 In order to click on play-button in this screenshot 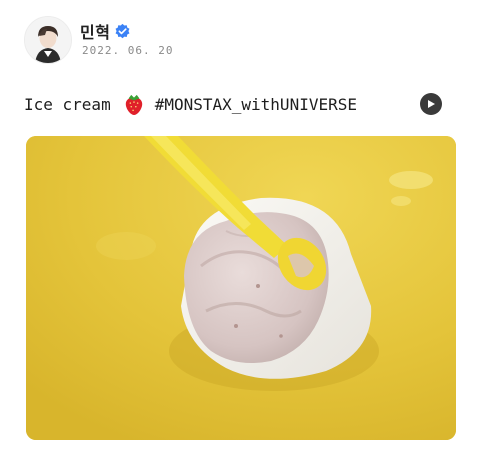, I will do `click(431, 104)`.